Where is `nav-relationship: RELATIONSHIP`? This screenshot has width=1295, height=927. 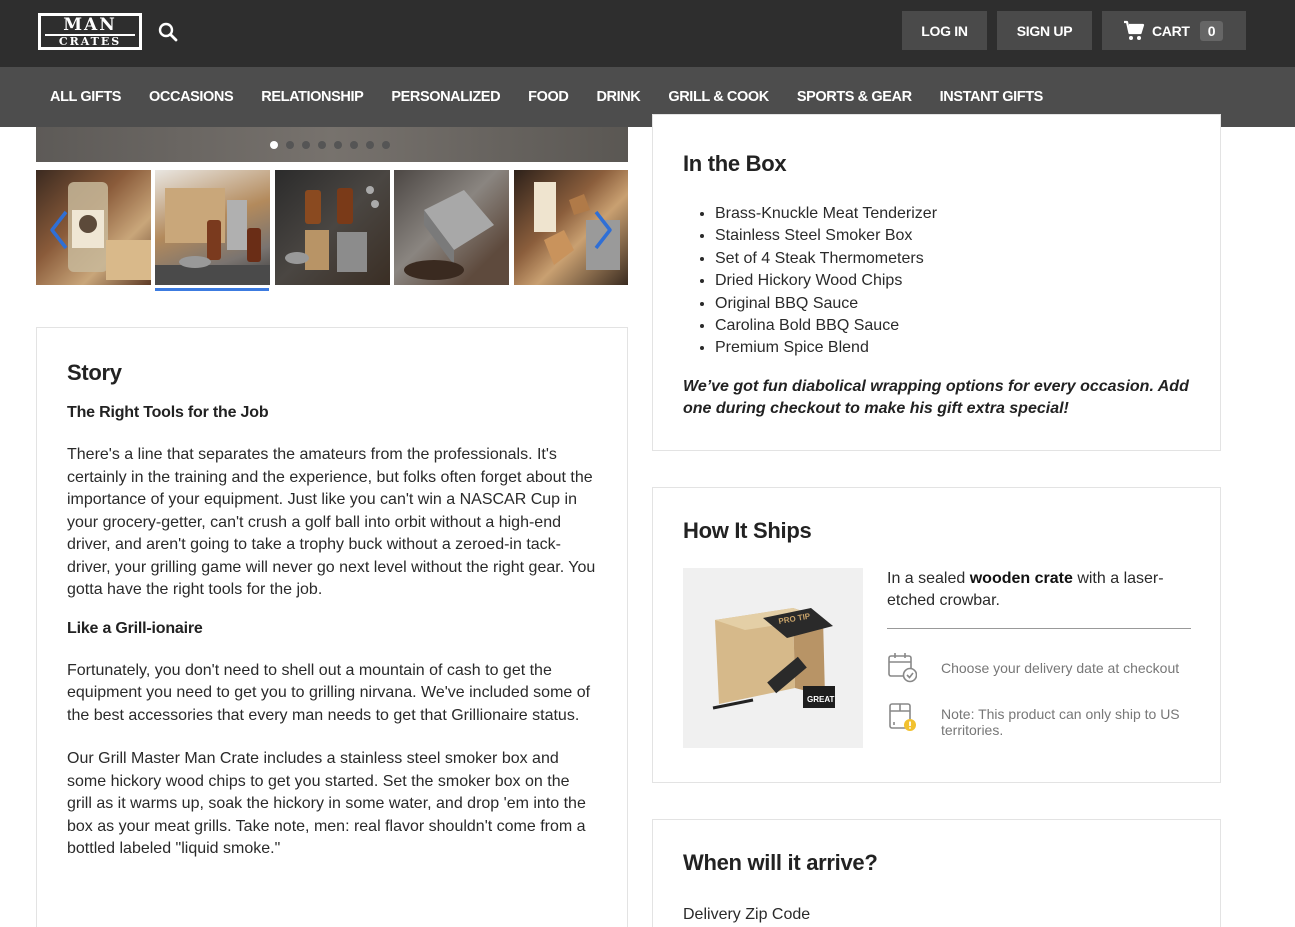
nav-relationship: RELATIONSHIP is located at coordinates (312, 97).